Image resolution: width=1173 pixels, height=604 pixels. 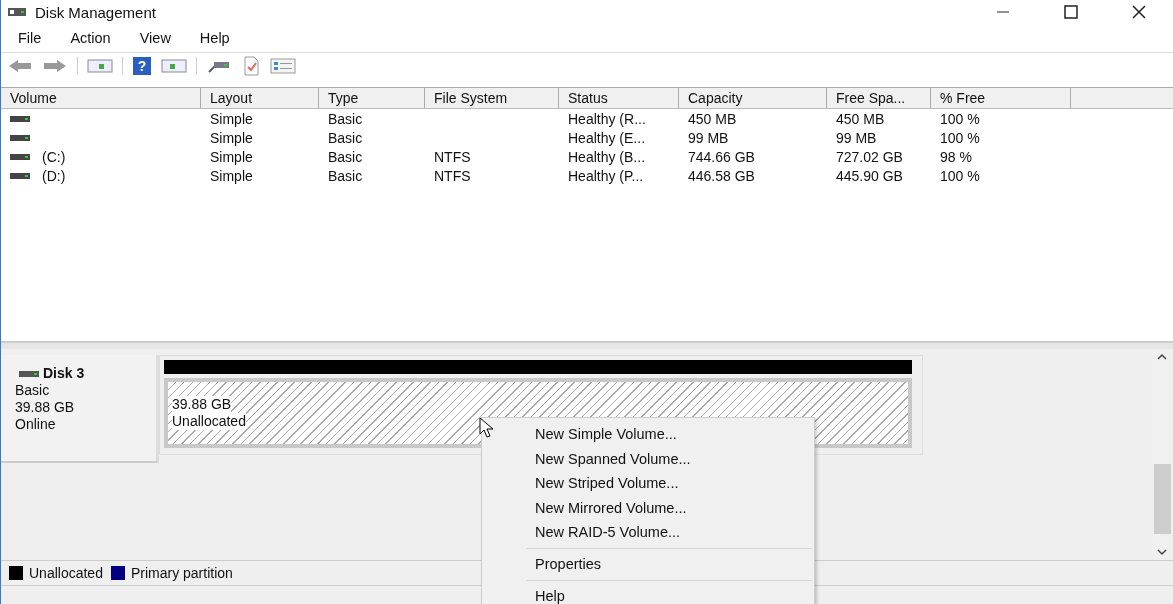 What do you see at coordinates (753, 98) in the screenshot?
I see `column-header: Capacity` at bounding box center [753, 98].